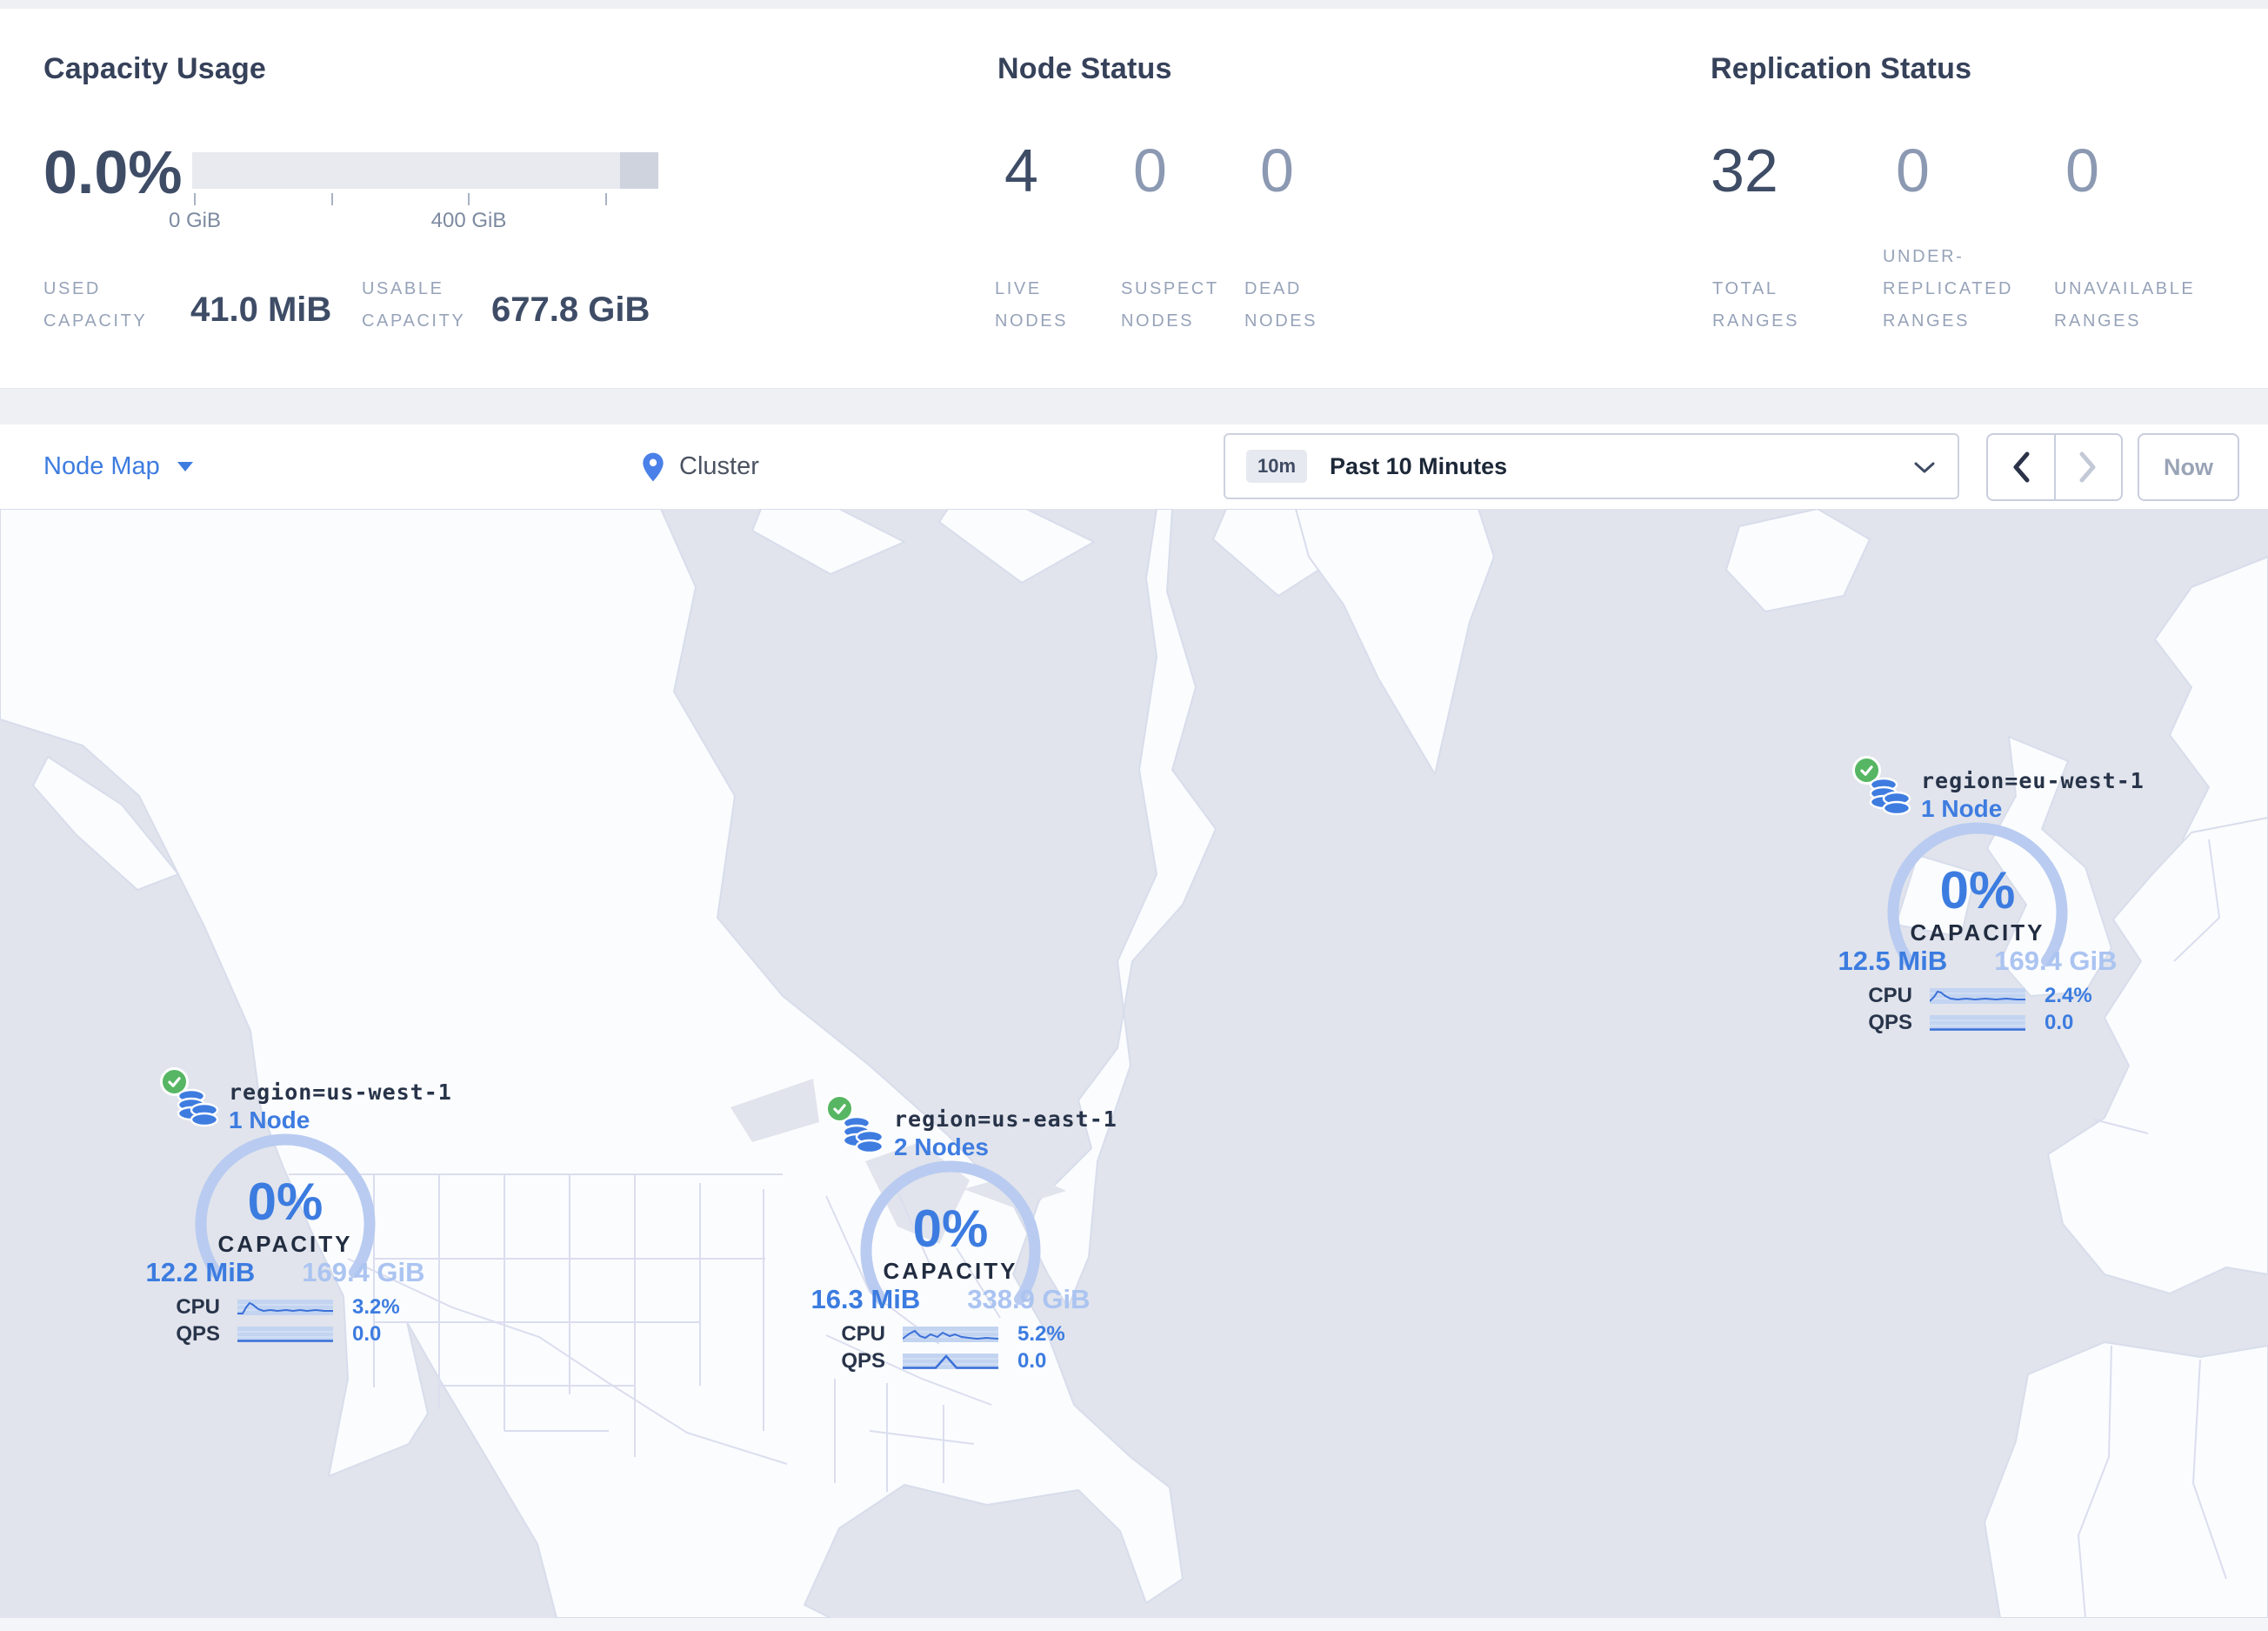  I want to click on replication-status-title: Replication Status, so click(1841, 68).